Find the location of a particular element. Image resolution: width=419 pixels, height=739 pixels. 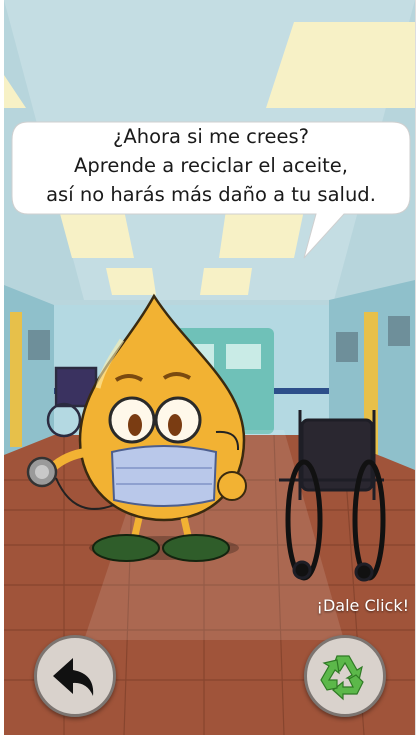

recycle-icon is located at coordinates (342, 678).